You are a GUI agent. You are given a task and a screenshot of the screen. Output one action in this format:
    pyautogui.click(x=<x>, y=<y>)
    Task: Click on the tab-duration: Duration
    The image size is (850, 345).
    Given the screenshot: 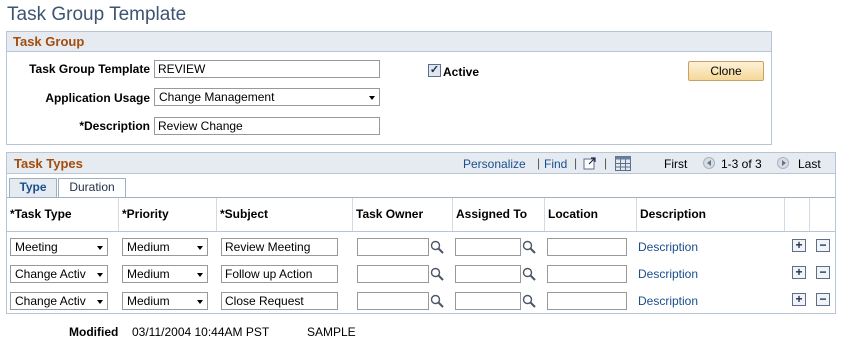 What is the action you would take?
    pyautogui.click(x=92, y=187)
    